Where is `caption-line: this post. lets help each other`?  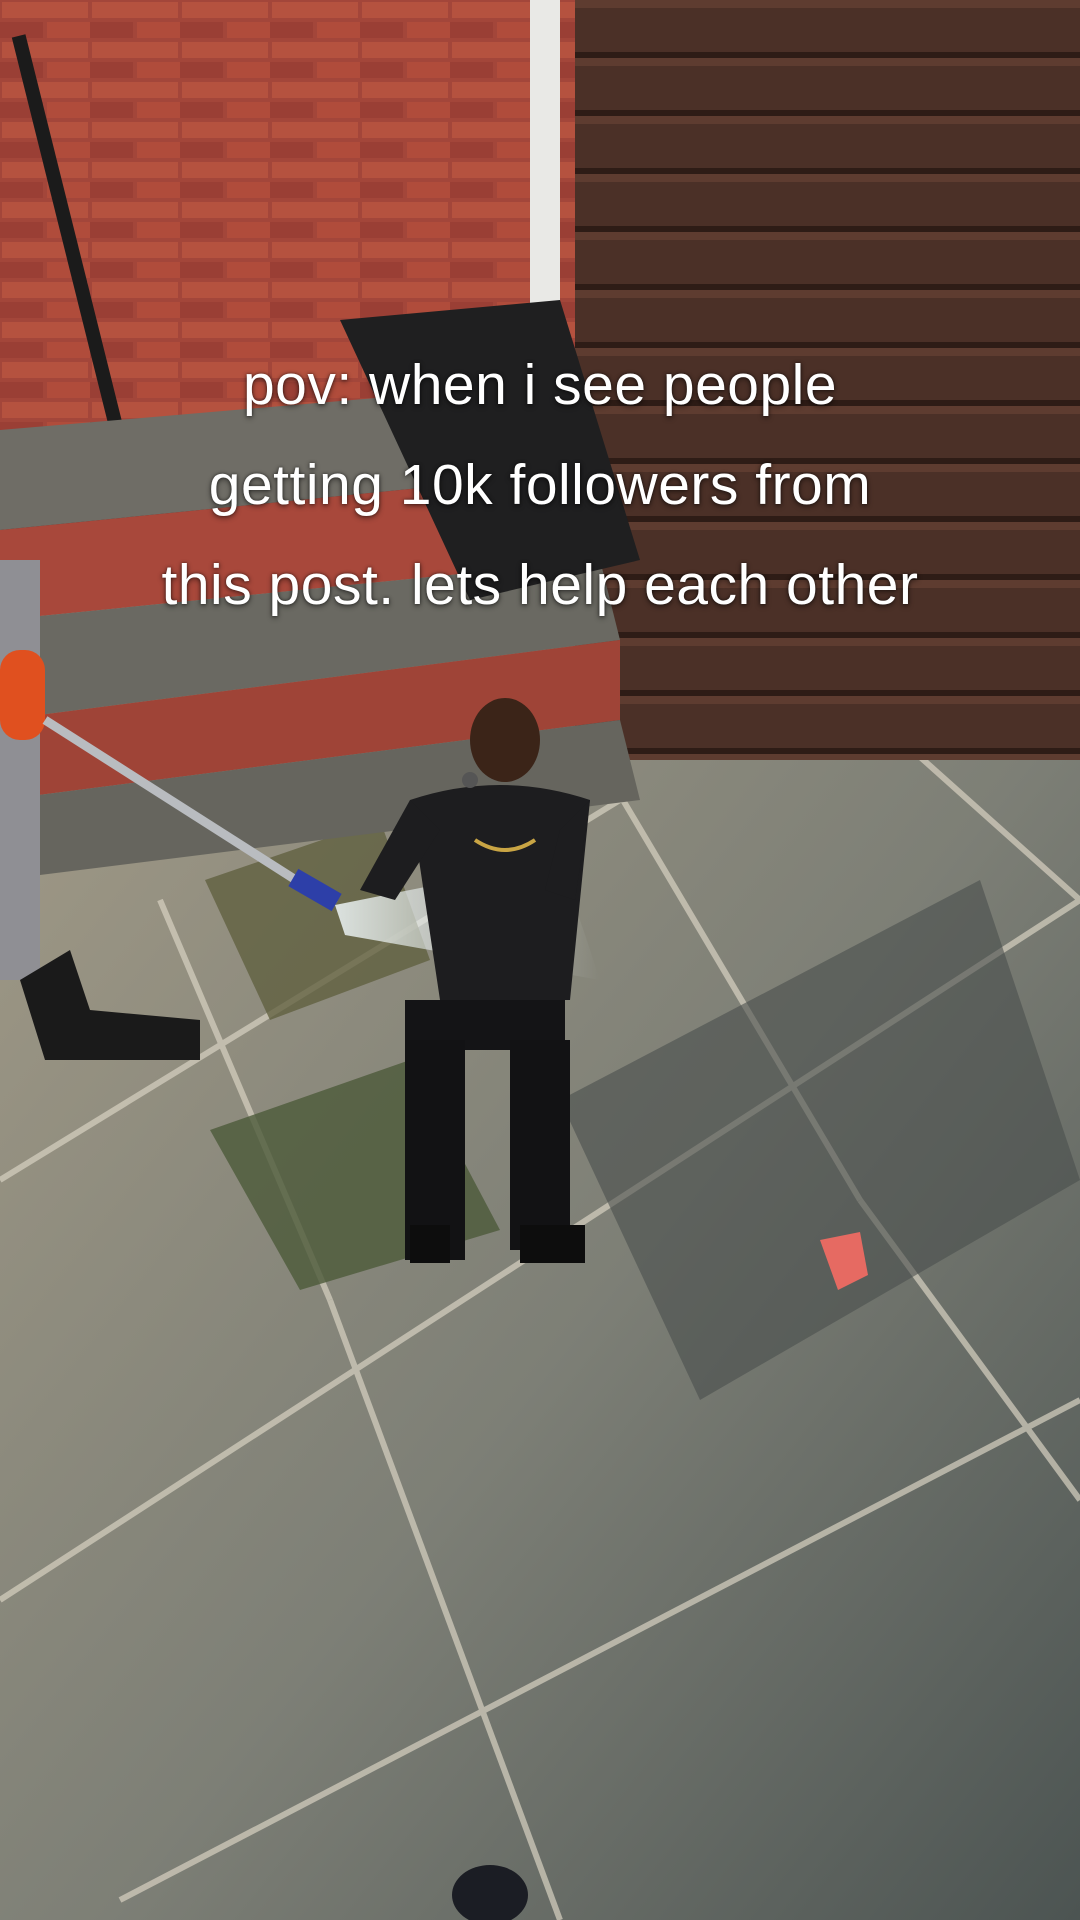 caption-line: this post. lets help each other is located at coordinates (540, 585).